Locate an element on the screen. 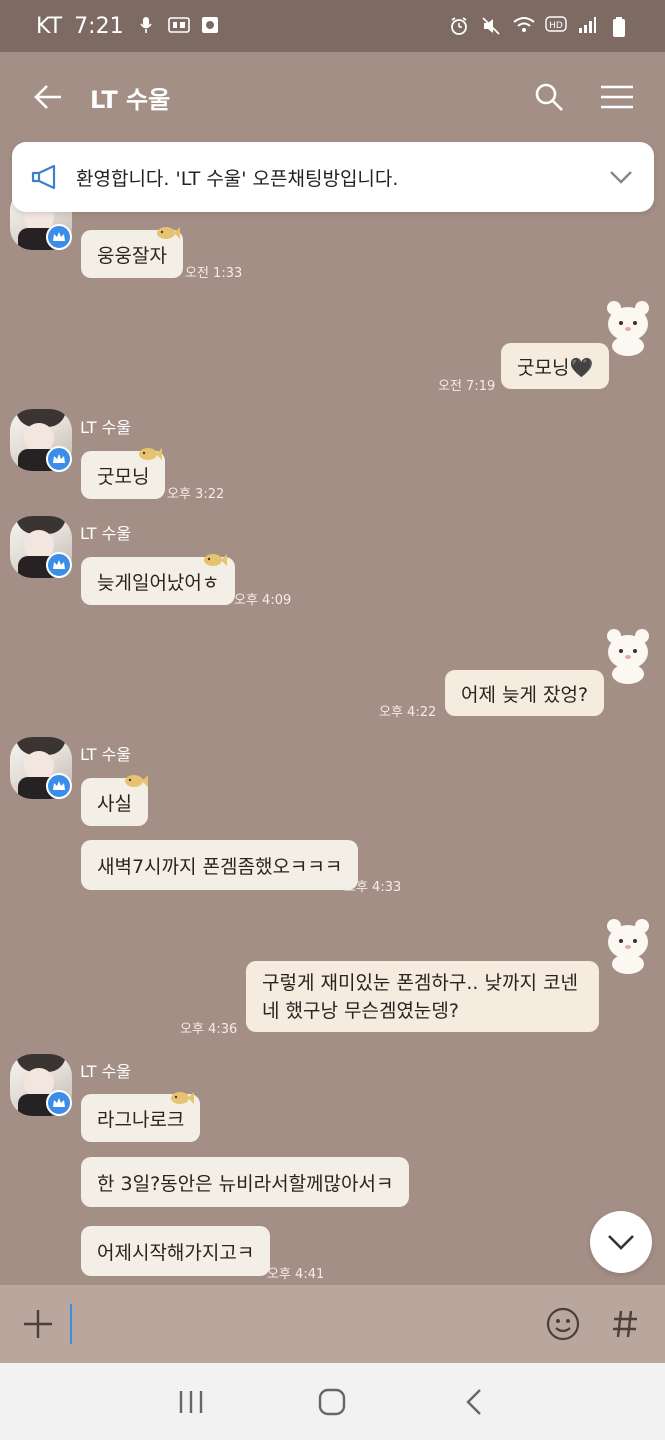  hashtag-button is located at coordinates (625, 1324).